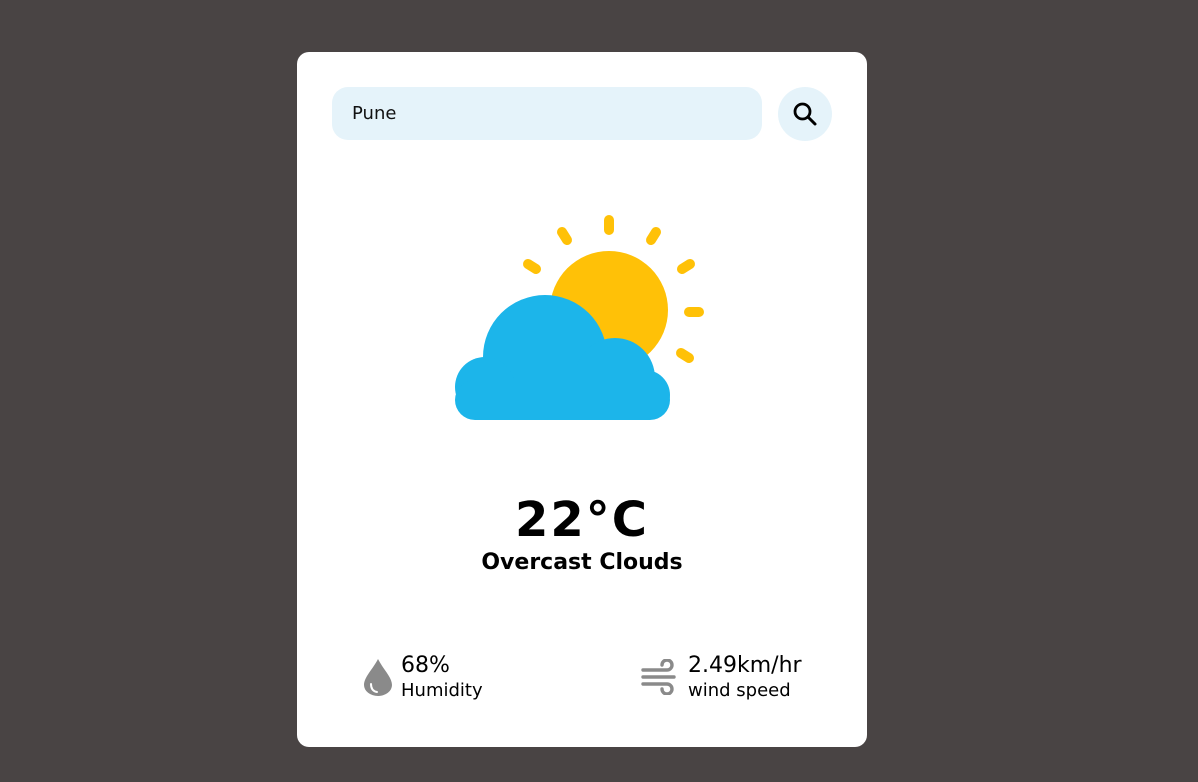 The image size is (1198, 782). Describe the element at coordinates (579, 317) in the screenshot. I see `partly-cloudy-icon` at that location.